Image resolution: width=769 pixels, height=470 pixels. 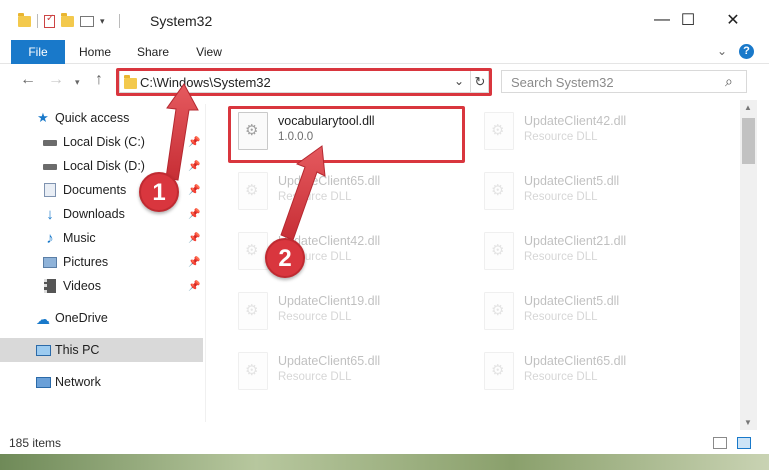 I want to click on sidebar-item-label: Music, so click(x=79, y=238).